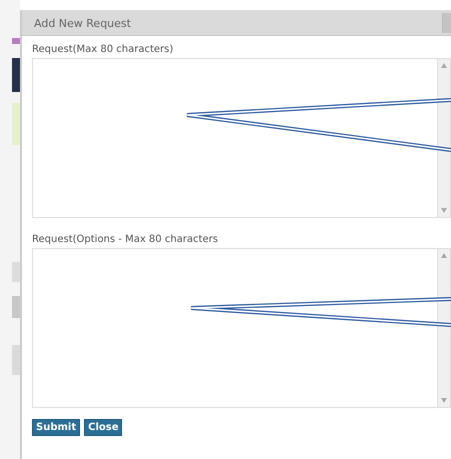  Describe the element at coordinates (82, 23) in the screenshot. I see `dialog-title: Add New Request` at that location.